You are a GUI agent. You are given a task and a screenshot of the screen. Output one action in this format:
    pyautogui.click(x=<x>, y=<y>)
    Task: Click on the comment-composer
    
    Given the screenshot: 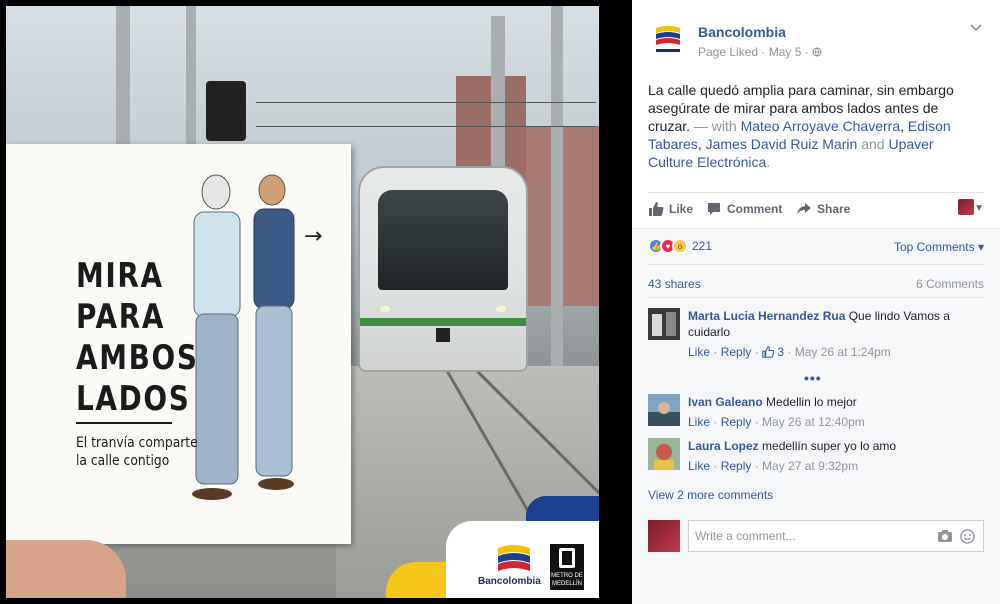 What is the action you would take?
    pyautogui.click(x=816, y=536)
    